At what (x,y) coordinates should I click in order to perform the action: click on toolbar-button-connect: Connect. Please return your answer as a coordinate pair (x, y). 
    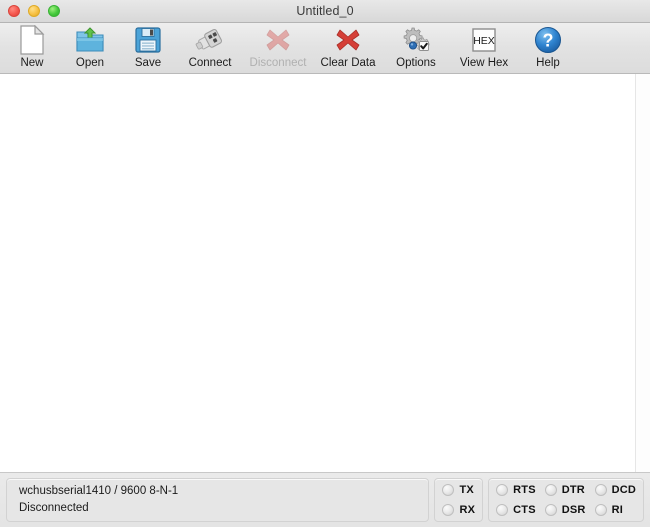
    Looking at the image, I should click on (210, 48).